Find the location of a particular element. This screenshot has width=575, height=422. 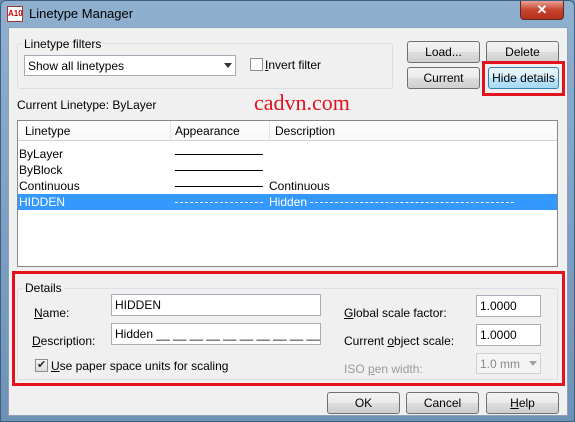

autocad-app-icon: A10 is located at coordinates (15, 14).